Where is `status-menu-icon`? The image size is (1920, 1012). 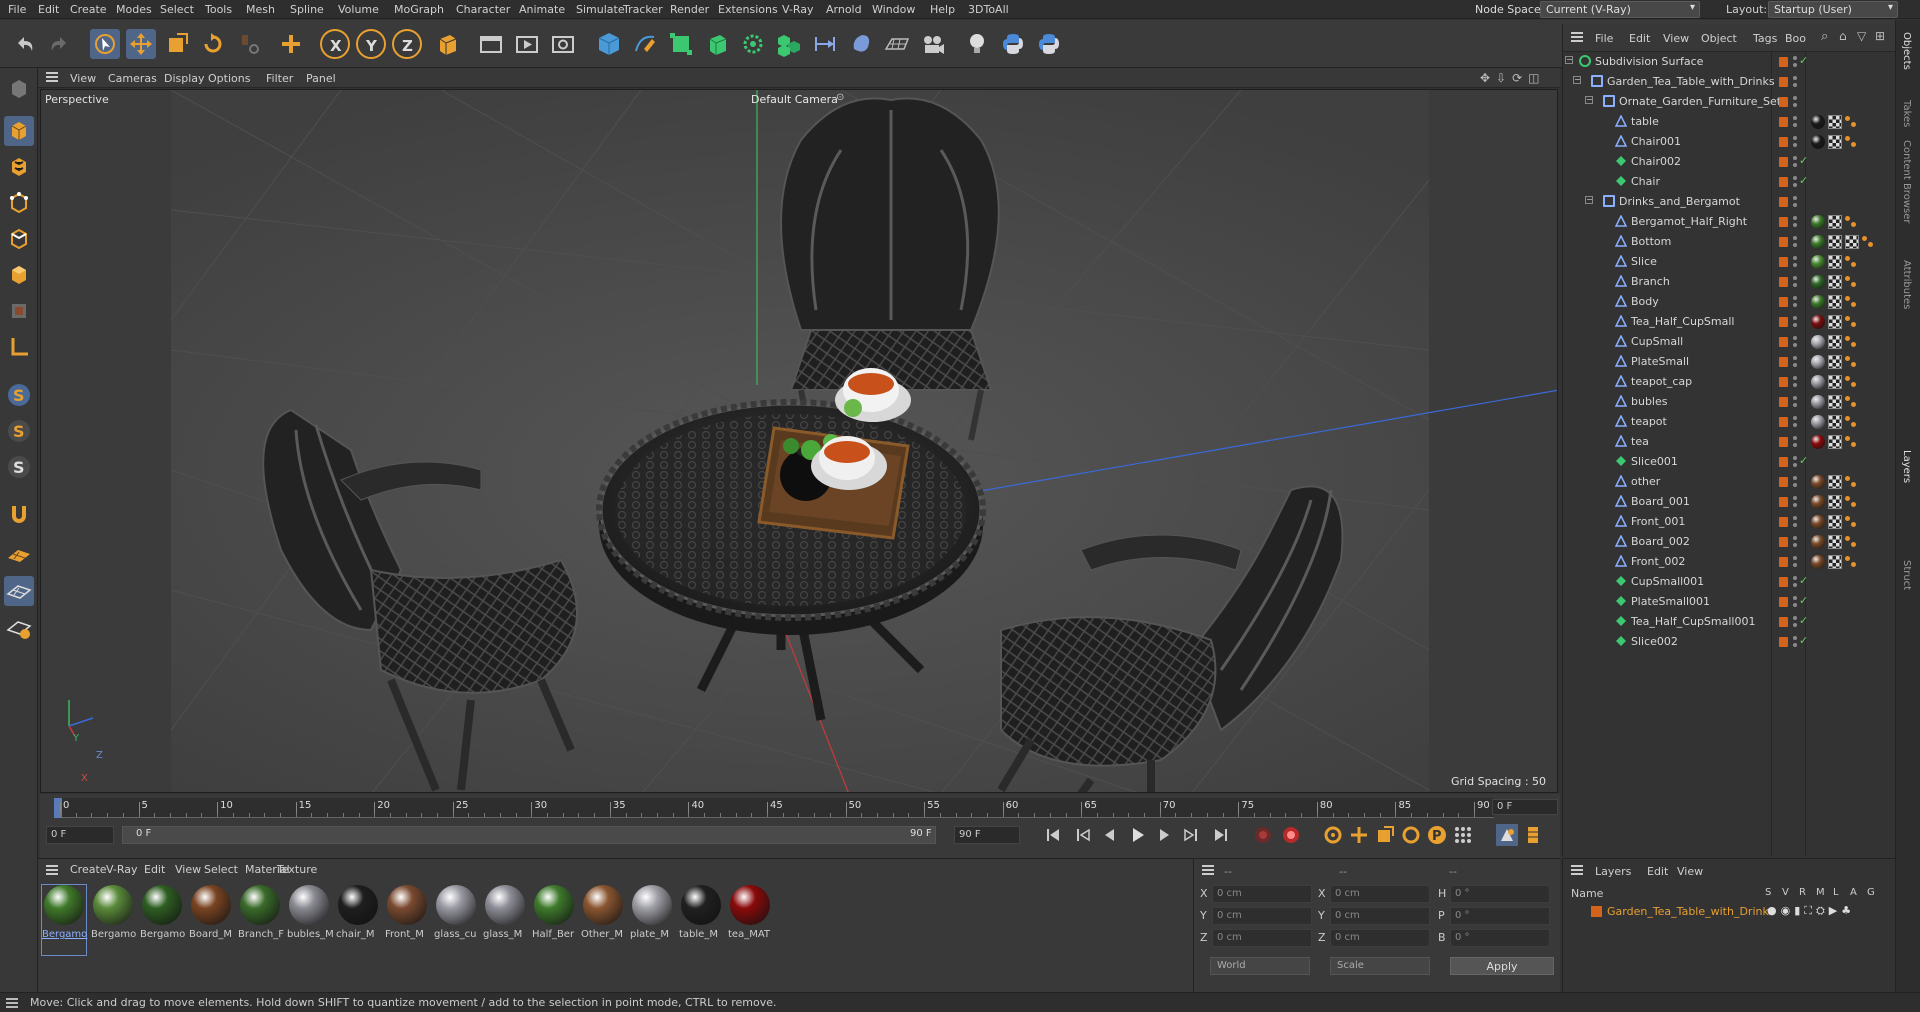
status-menu-icon is located at coordinates (12, 1003).